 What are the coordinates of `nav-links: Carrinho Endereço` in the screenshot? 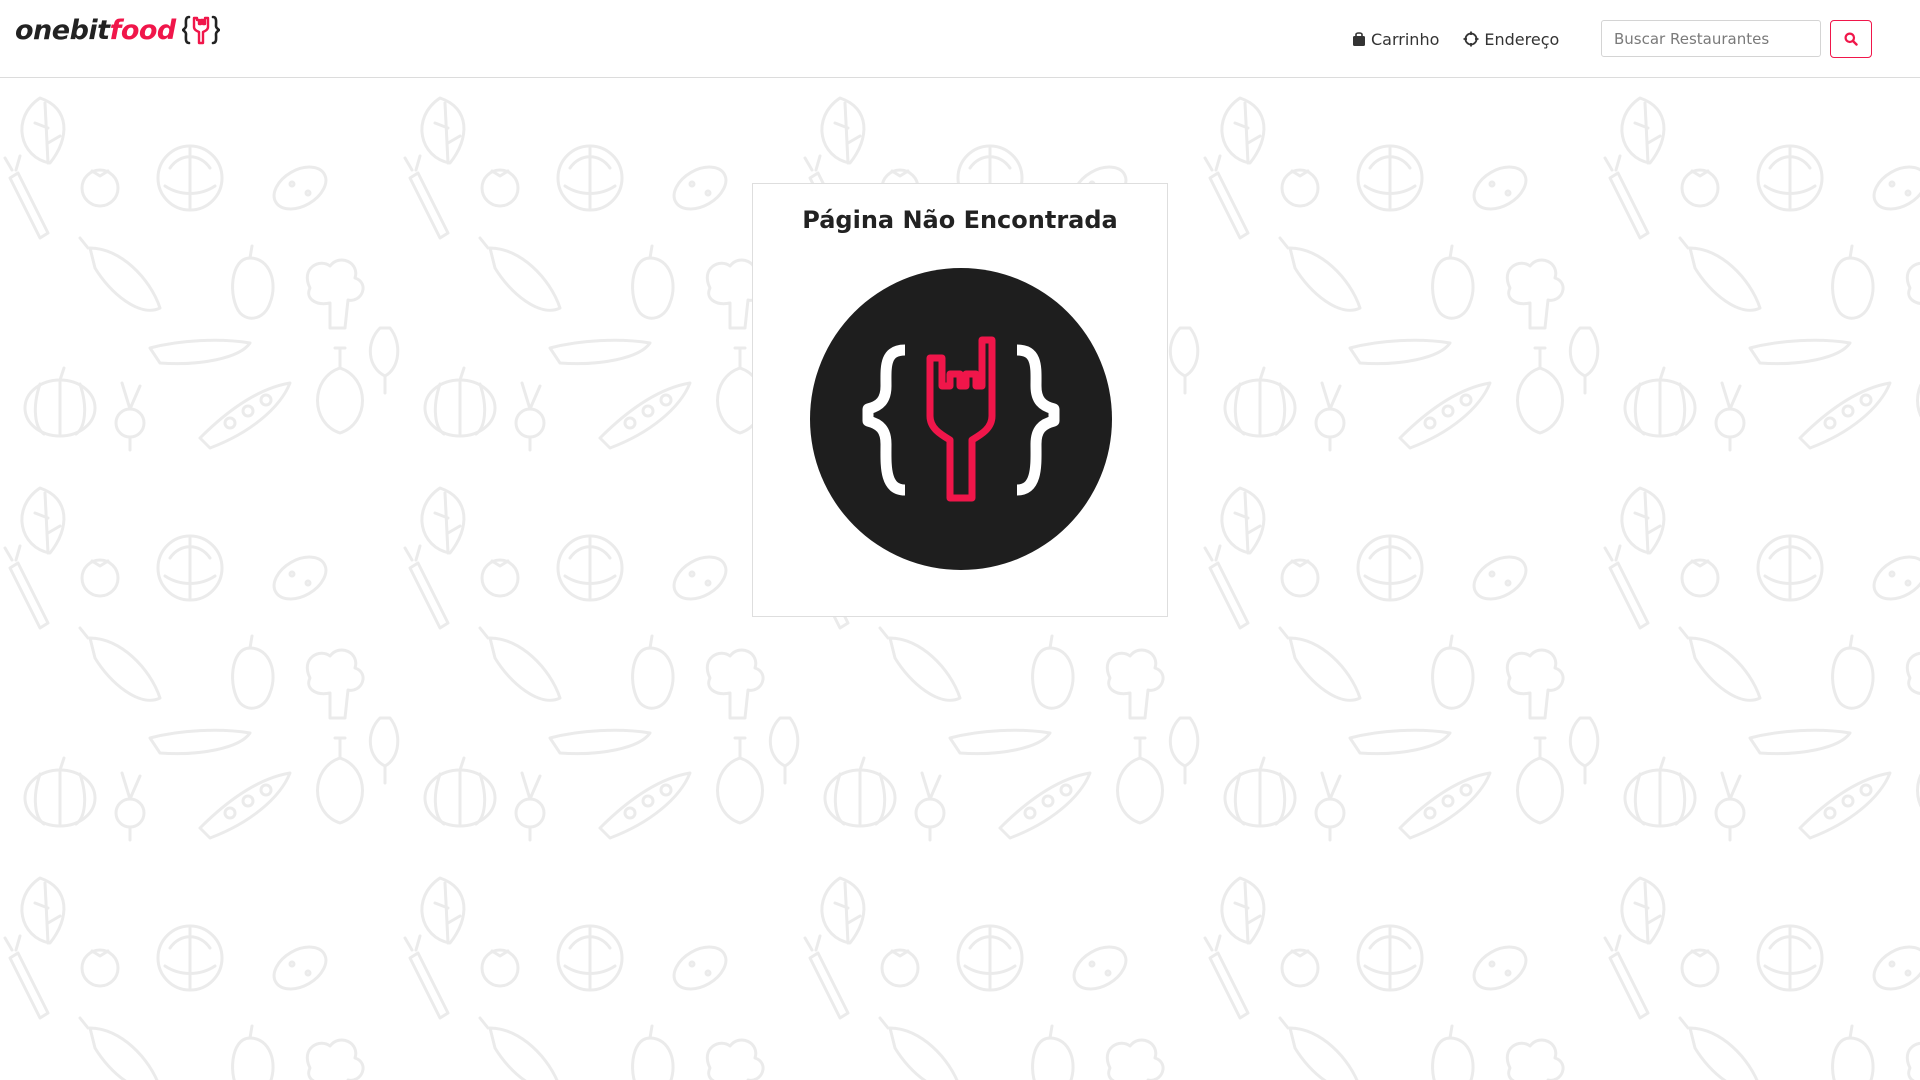 It's located at (1467, 39).